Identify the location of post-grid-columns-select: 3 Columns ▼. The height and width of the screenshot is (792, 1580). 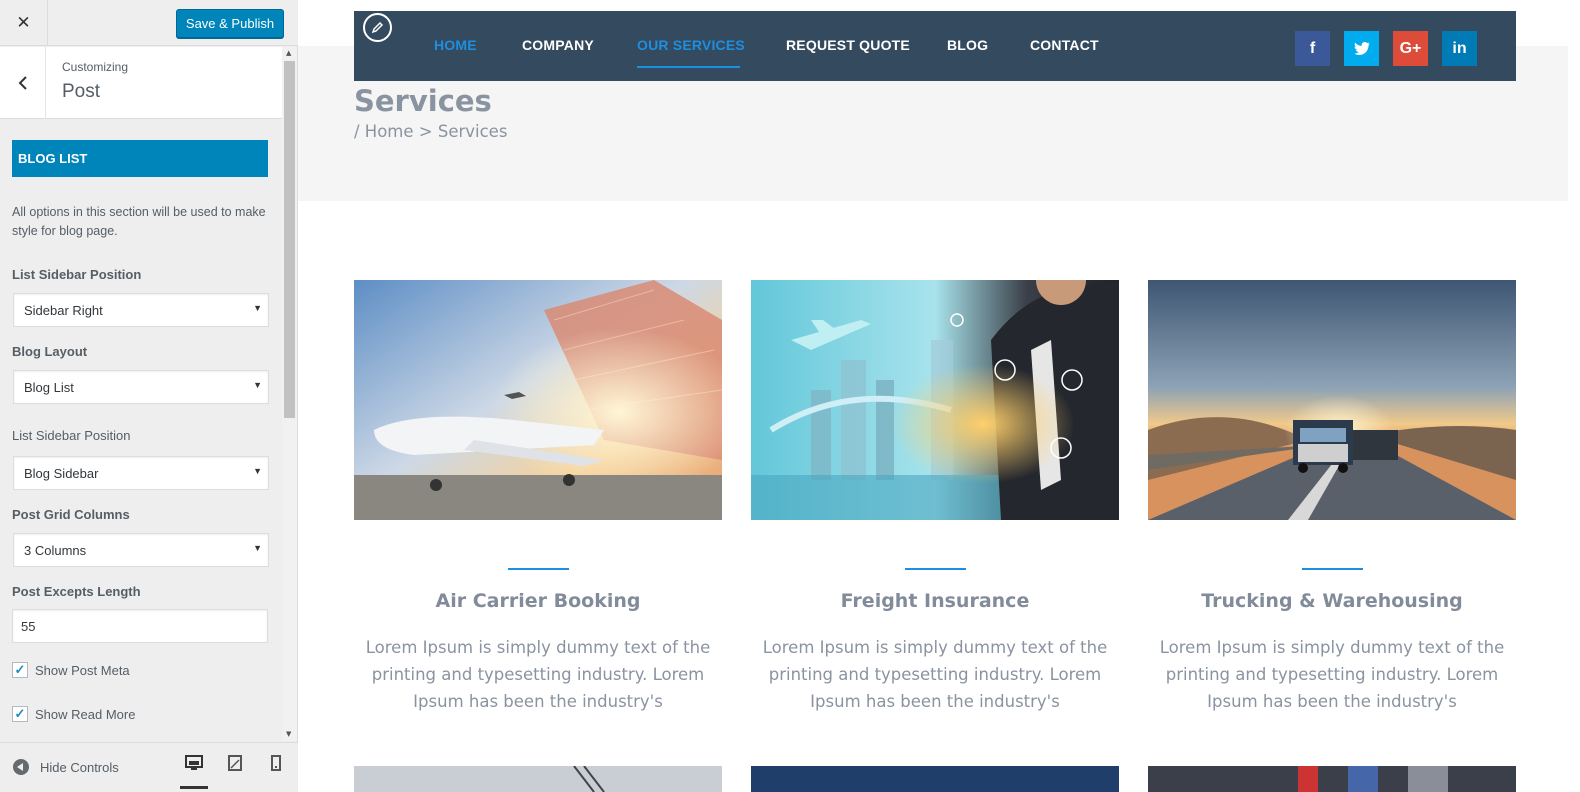
(141, 550).